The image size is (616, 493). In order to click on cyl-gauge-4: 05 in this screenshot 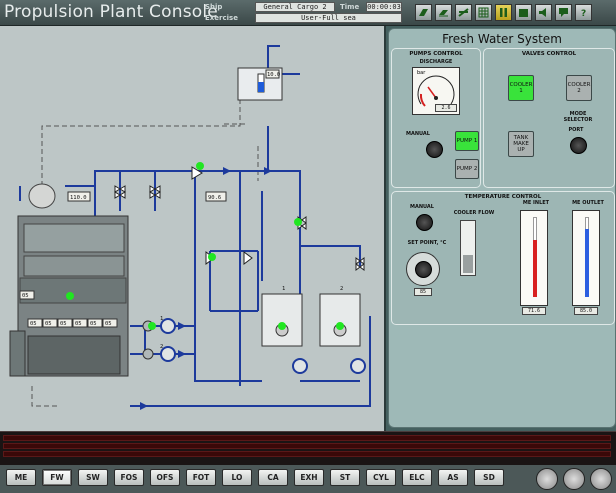, I will do `click(78, 324)`.